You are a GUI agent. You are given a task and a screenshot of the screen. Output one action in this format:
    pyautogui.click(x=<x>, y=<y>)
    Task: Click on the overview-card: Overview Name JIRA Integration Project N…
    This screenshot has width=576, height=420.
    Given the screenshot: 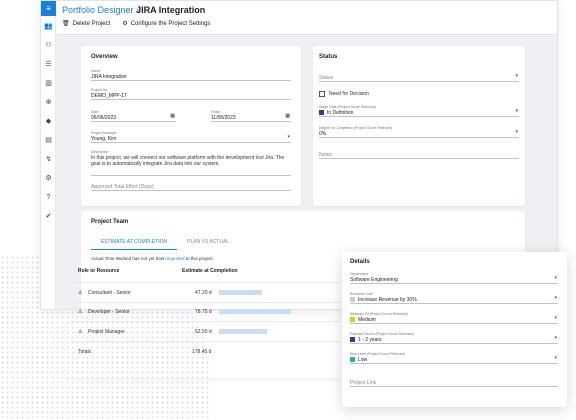 What is the action you would take?
    pyautogui.click(x=191, y=126)
    